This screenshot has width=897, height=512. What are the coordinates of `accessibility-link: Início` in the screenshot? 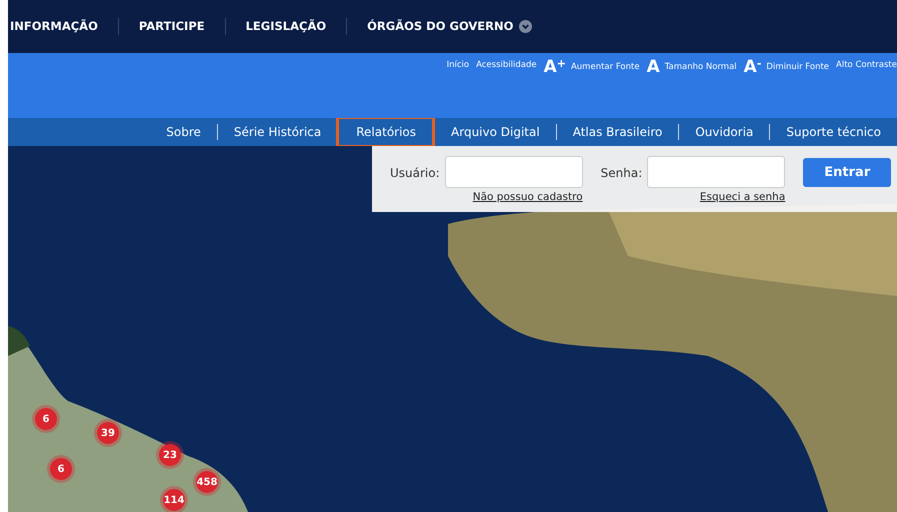 It's located at (458, 65).